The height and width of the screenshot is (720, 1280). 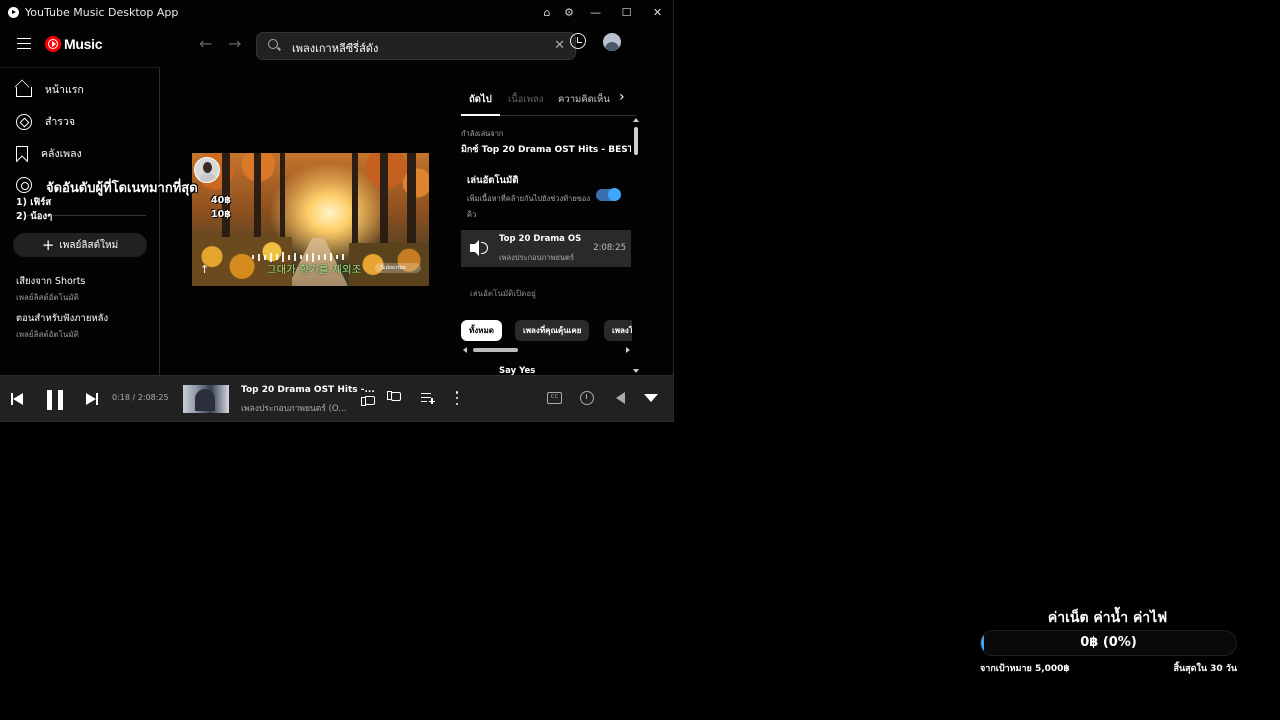 I want to click on home-shortcut-icon: ⌂, so click(x=547, y=12).